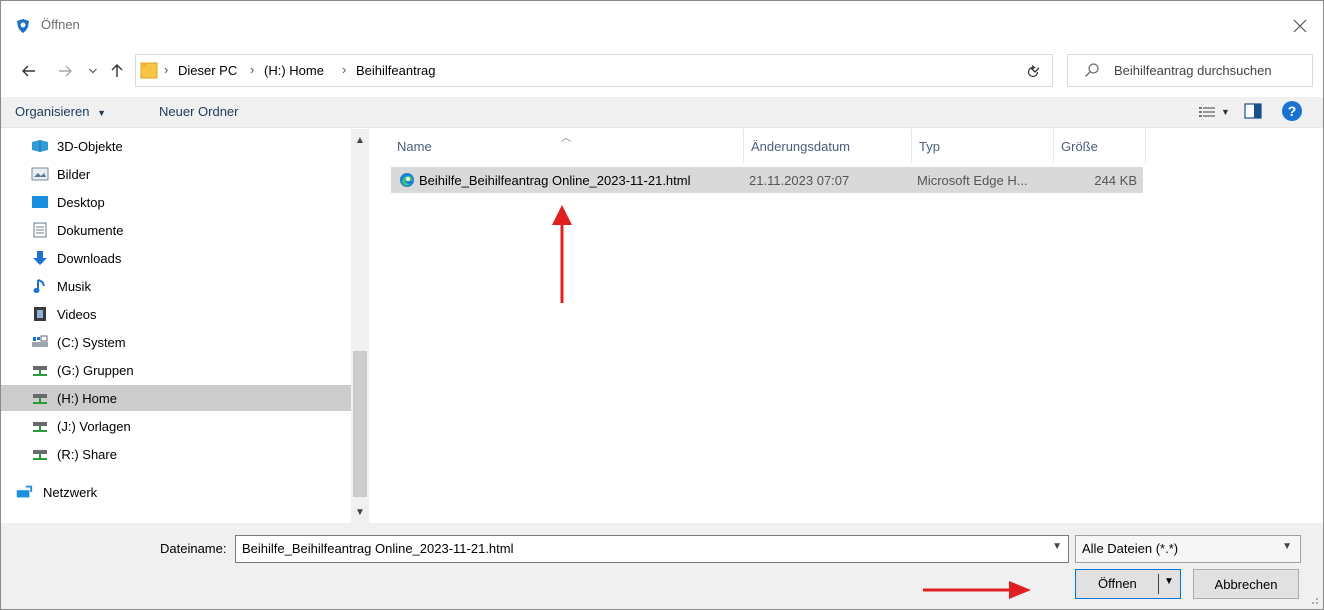  I want to click on organize-menu-button: Organisieren ▼, so click(60, 111).